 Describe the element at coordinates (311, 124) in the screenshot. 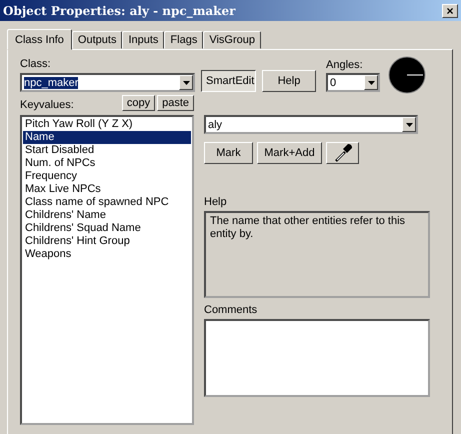

I see `value-combo-box: aly` at that location.